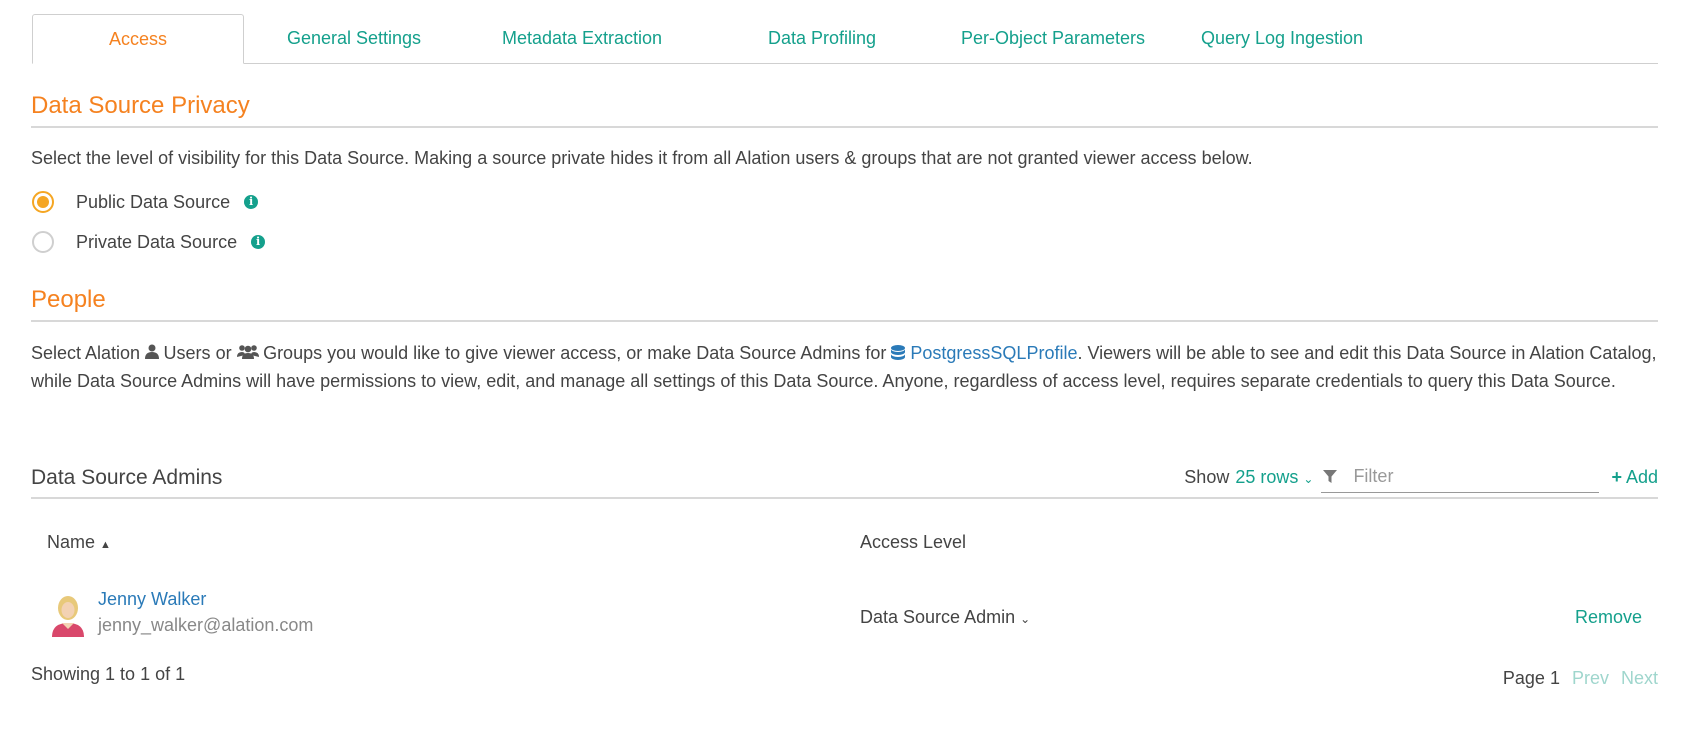  I want to click on rows-select-value: 25 rows, so click(1267, 476).